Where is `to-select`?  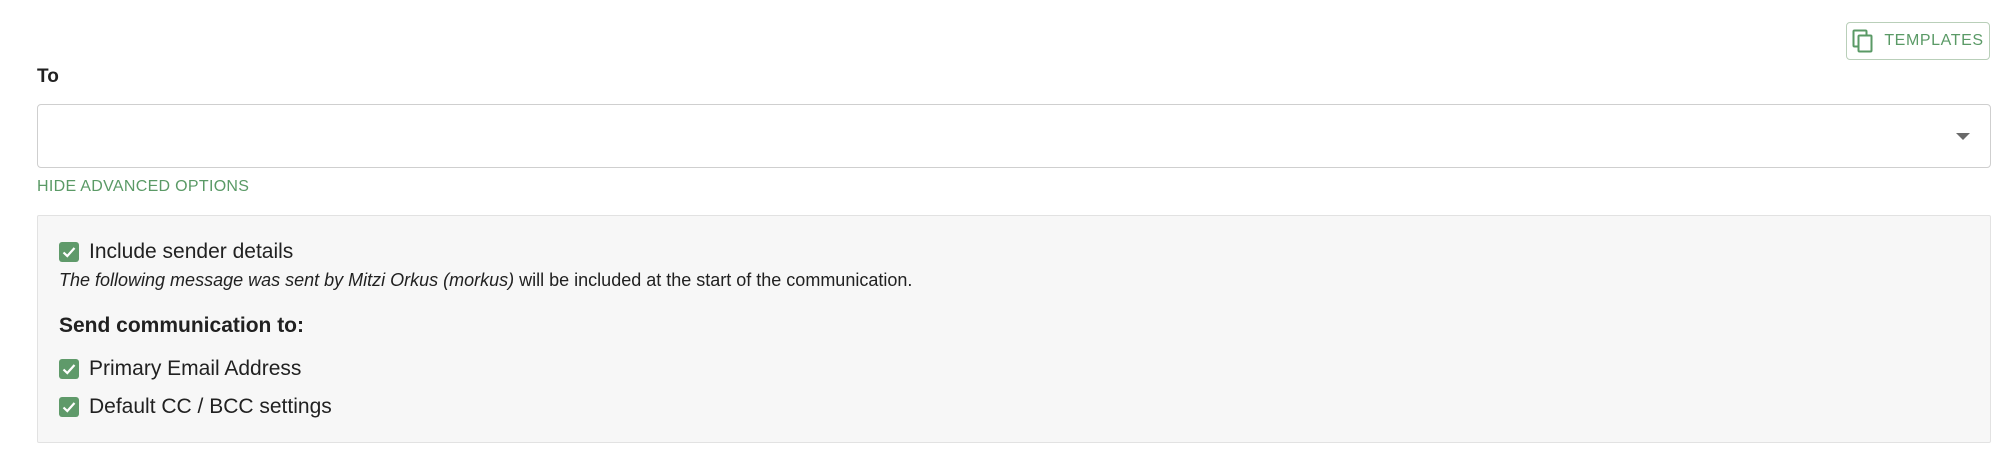 to-select is located at coordinates (1014, 136).